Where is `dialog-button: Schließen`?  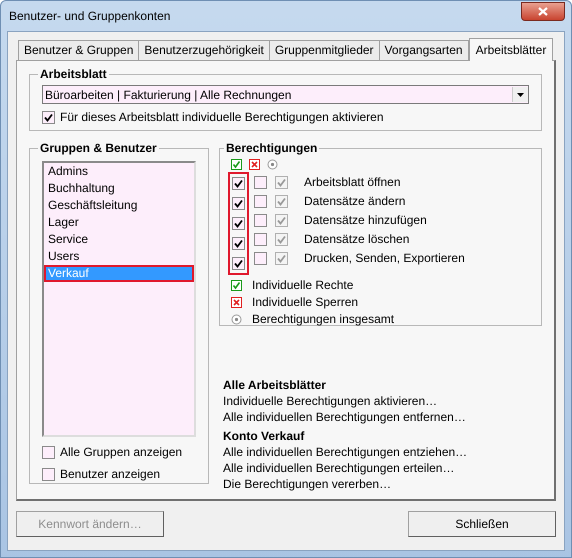 dialog-button: Schließen is located at coordinates (482, 524).